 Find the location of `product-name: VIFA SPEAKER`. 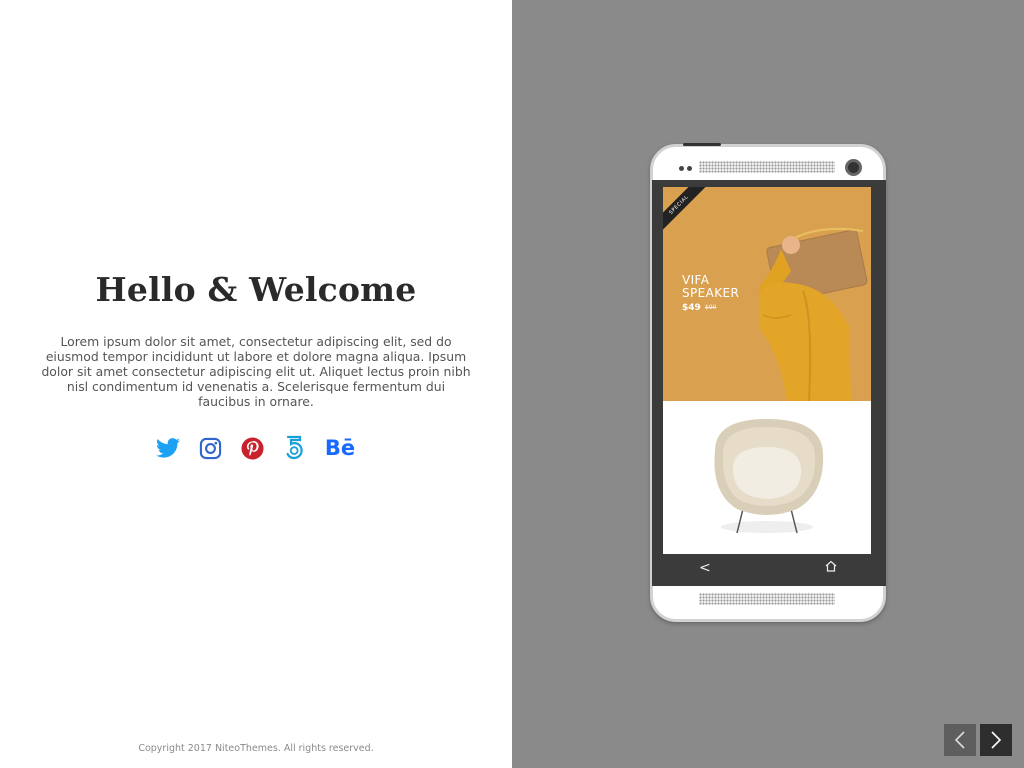

product-name: VIFA SPEAKER is located at coordinates (711, 286).